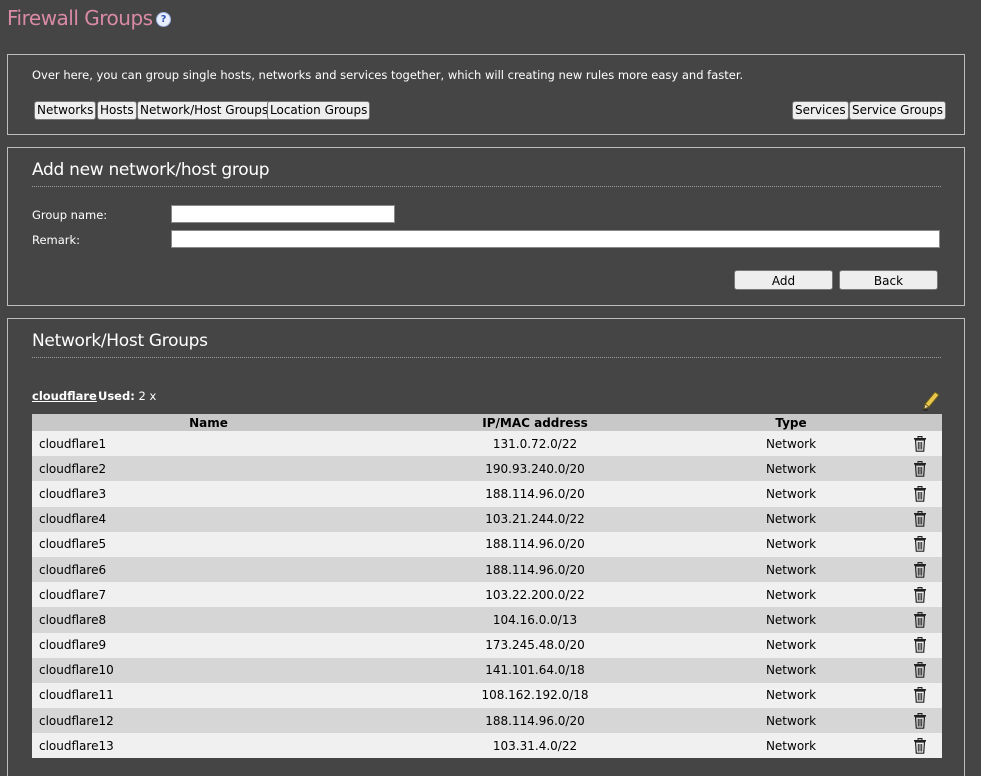 The image size is (981, 776). I want to click on services-button: Services, so click(820, 110).